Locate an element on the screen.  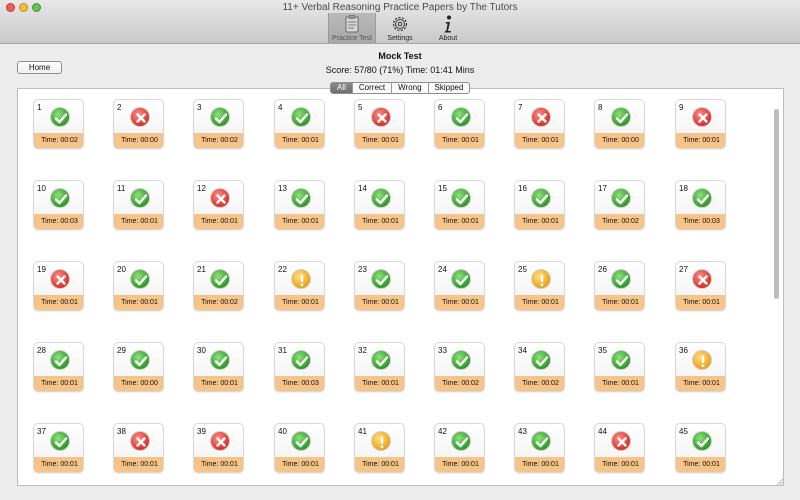
question-tile: 18 Time: 00:03 is located at coordinates (700, 205).